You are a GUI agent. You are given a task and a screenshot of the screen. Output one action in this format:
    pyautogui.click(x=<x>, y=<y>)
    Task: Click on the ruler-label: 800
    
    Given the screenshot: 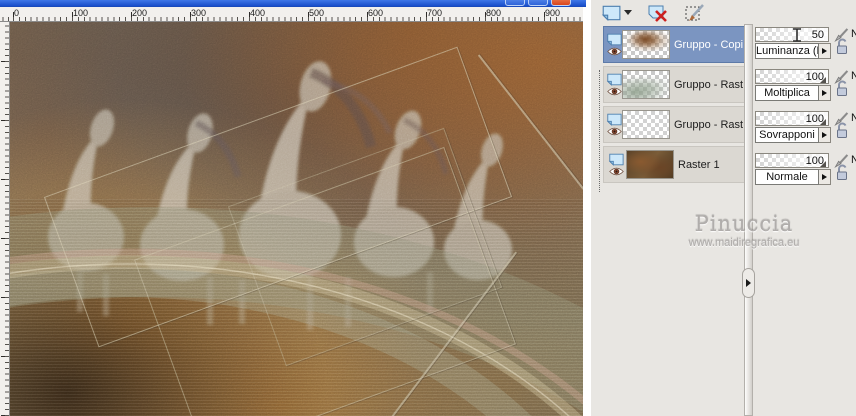 What is the action you would take?
    pyautogui.click(x=494, y=13)
    